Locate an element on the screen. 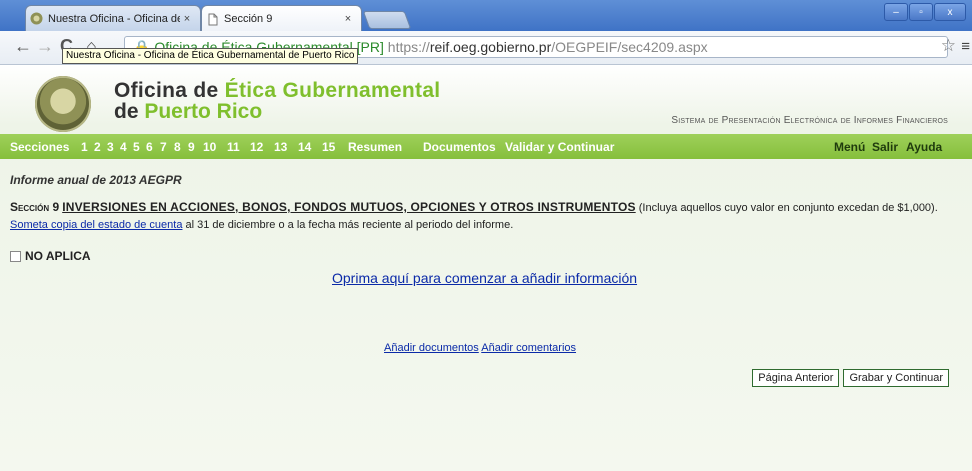 The image size is (972, 471). nav-menu: Menú is located at coordinates (849, 147).